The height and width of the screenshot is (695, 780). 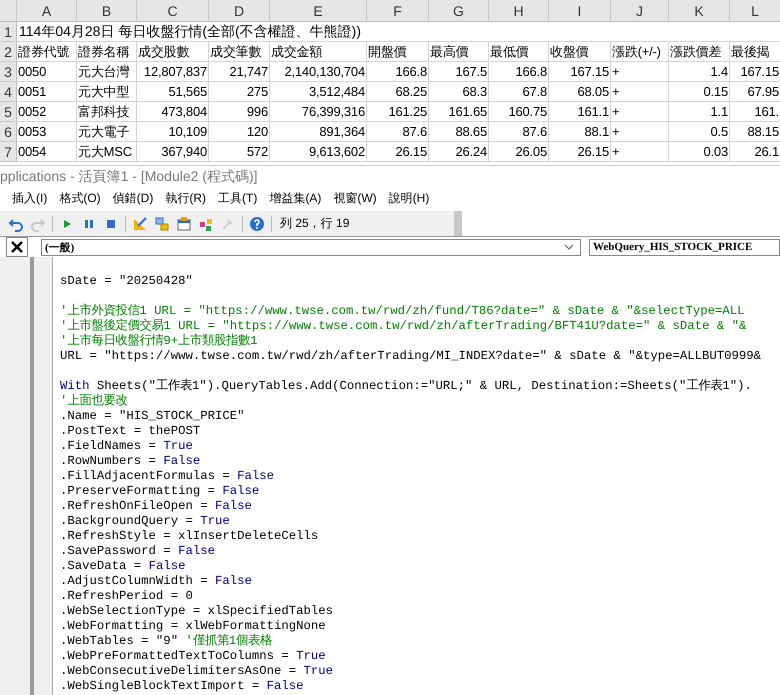 I want to click on row-header: 2, so click(x=8, y=52).